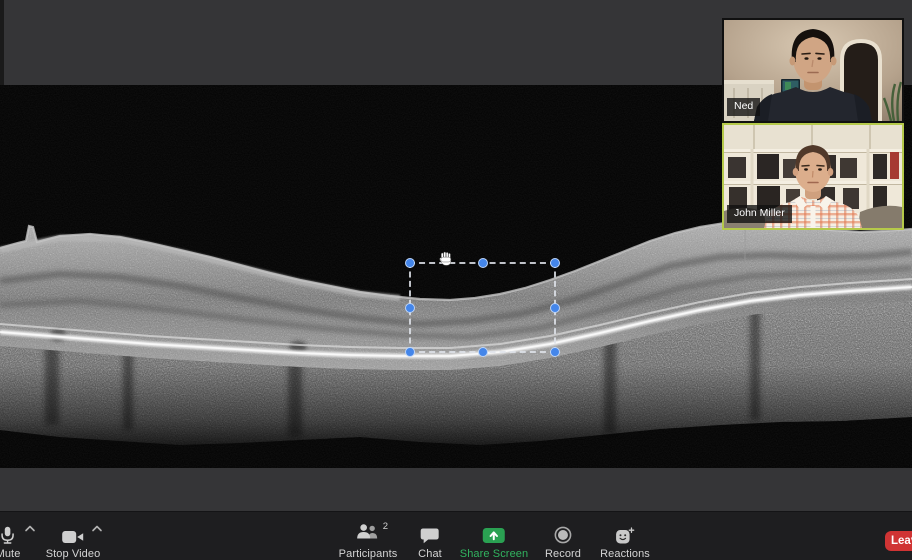 The image size is (912, 560). What do you see at coordinates (430, 554) in the screenshot?
I see `chat-label: Chat` at bounding box center [430, 554].